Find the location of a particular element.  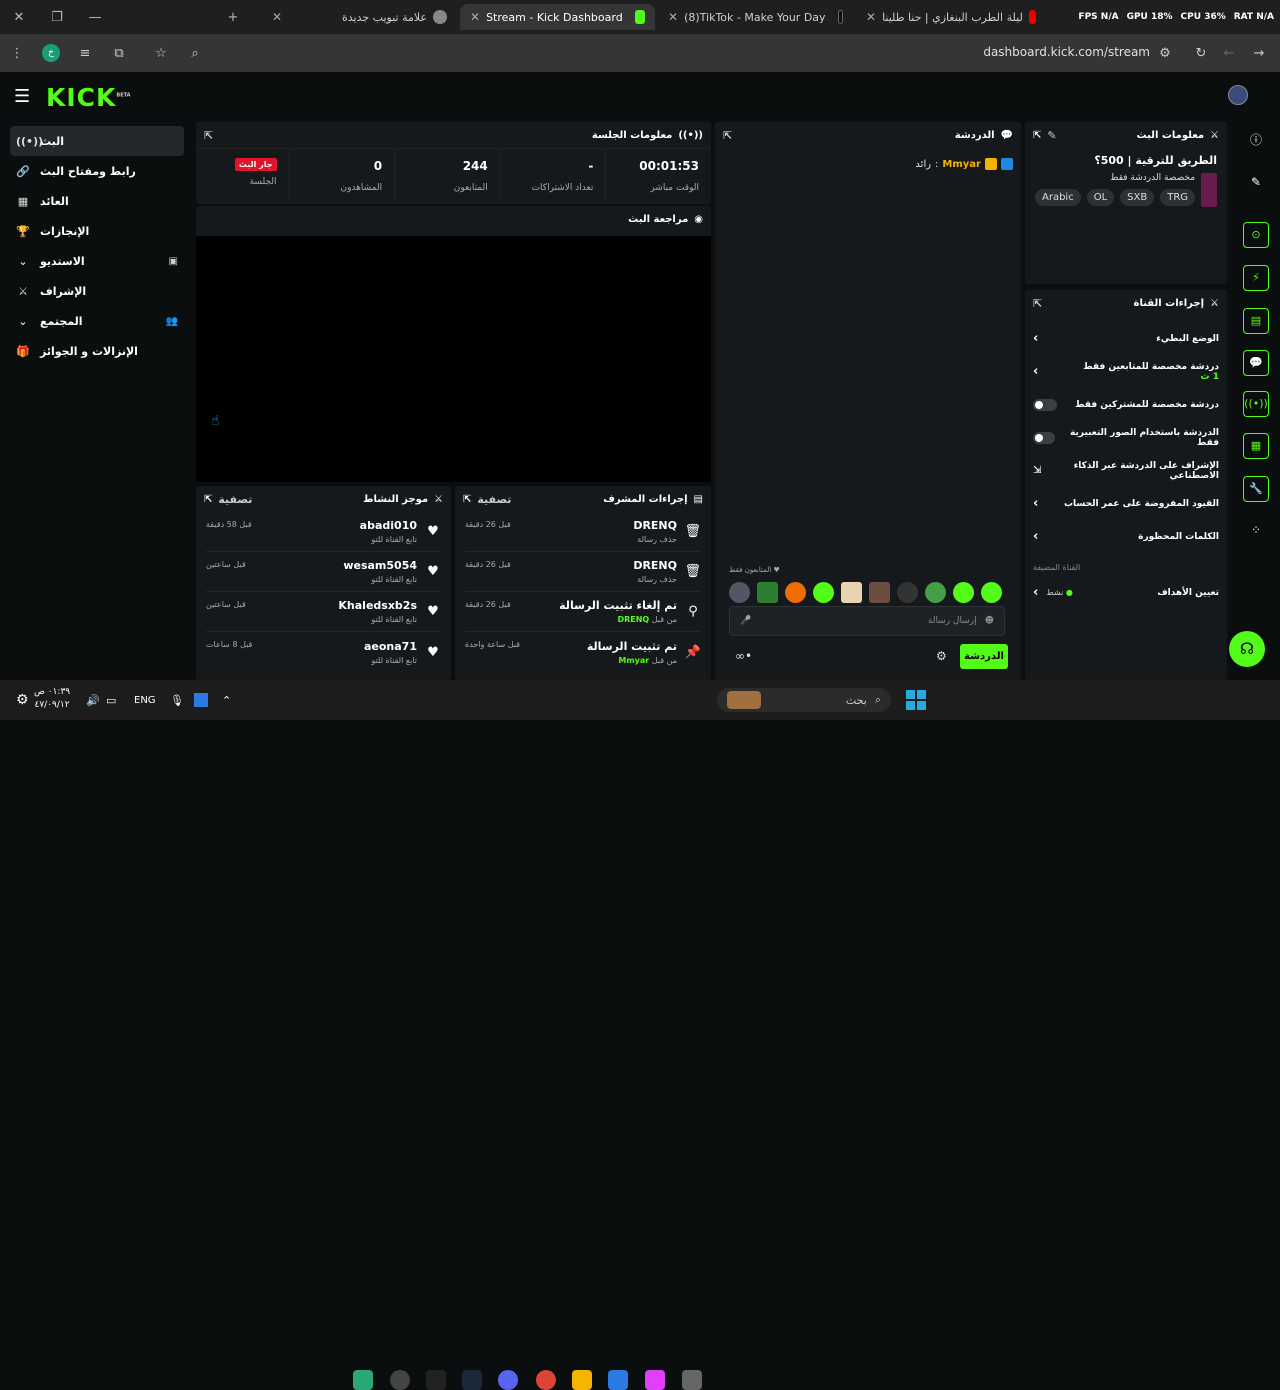

nav-item-moderation: ⚔ الإشراف is located at coordinates (97, 291).